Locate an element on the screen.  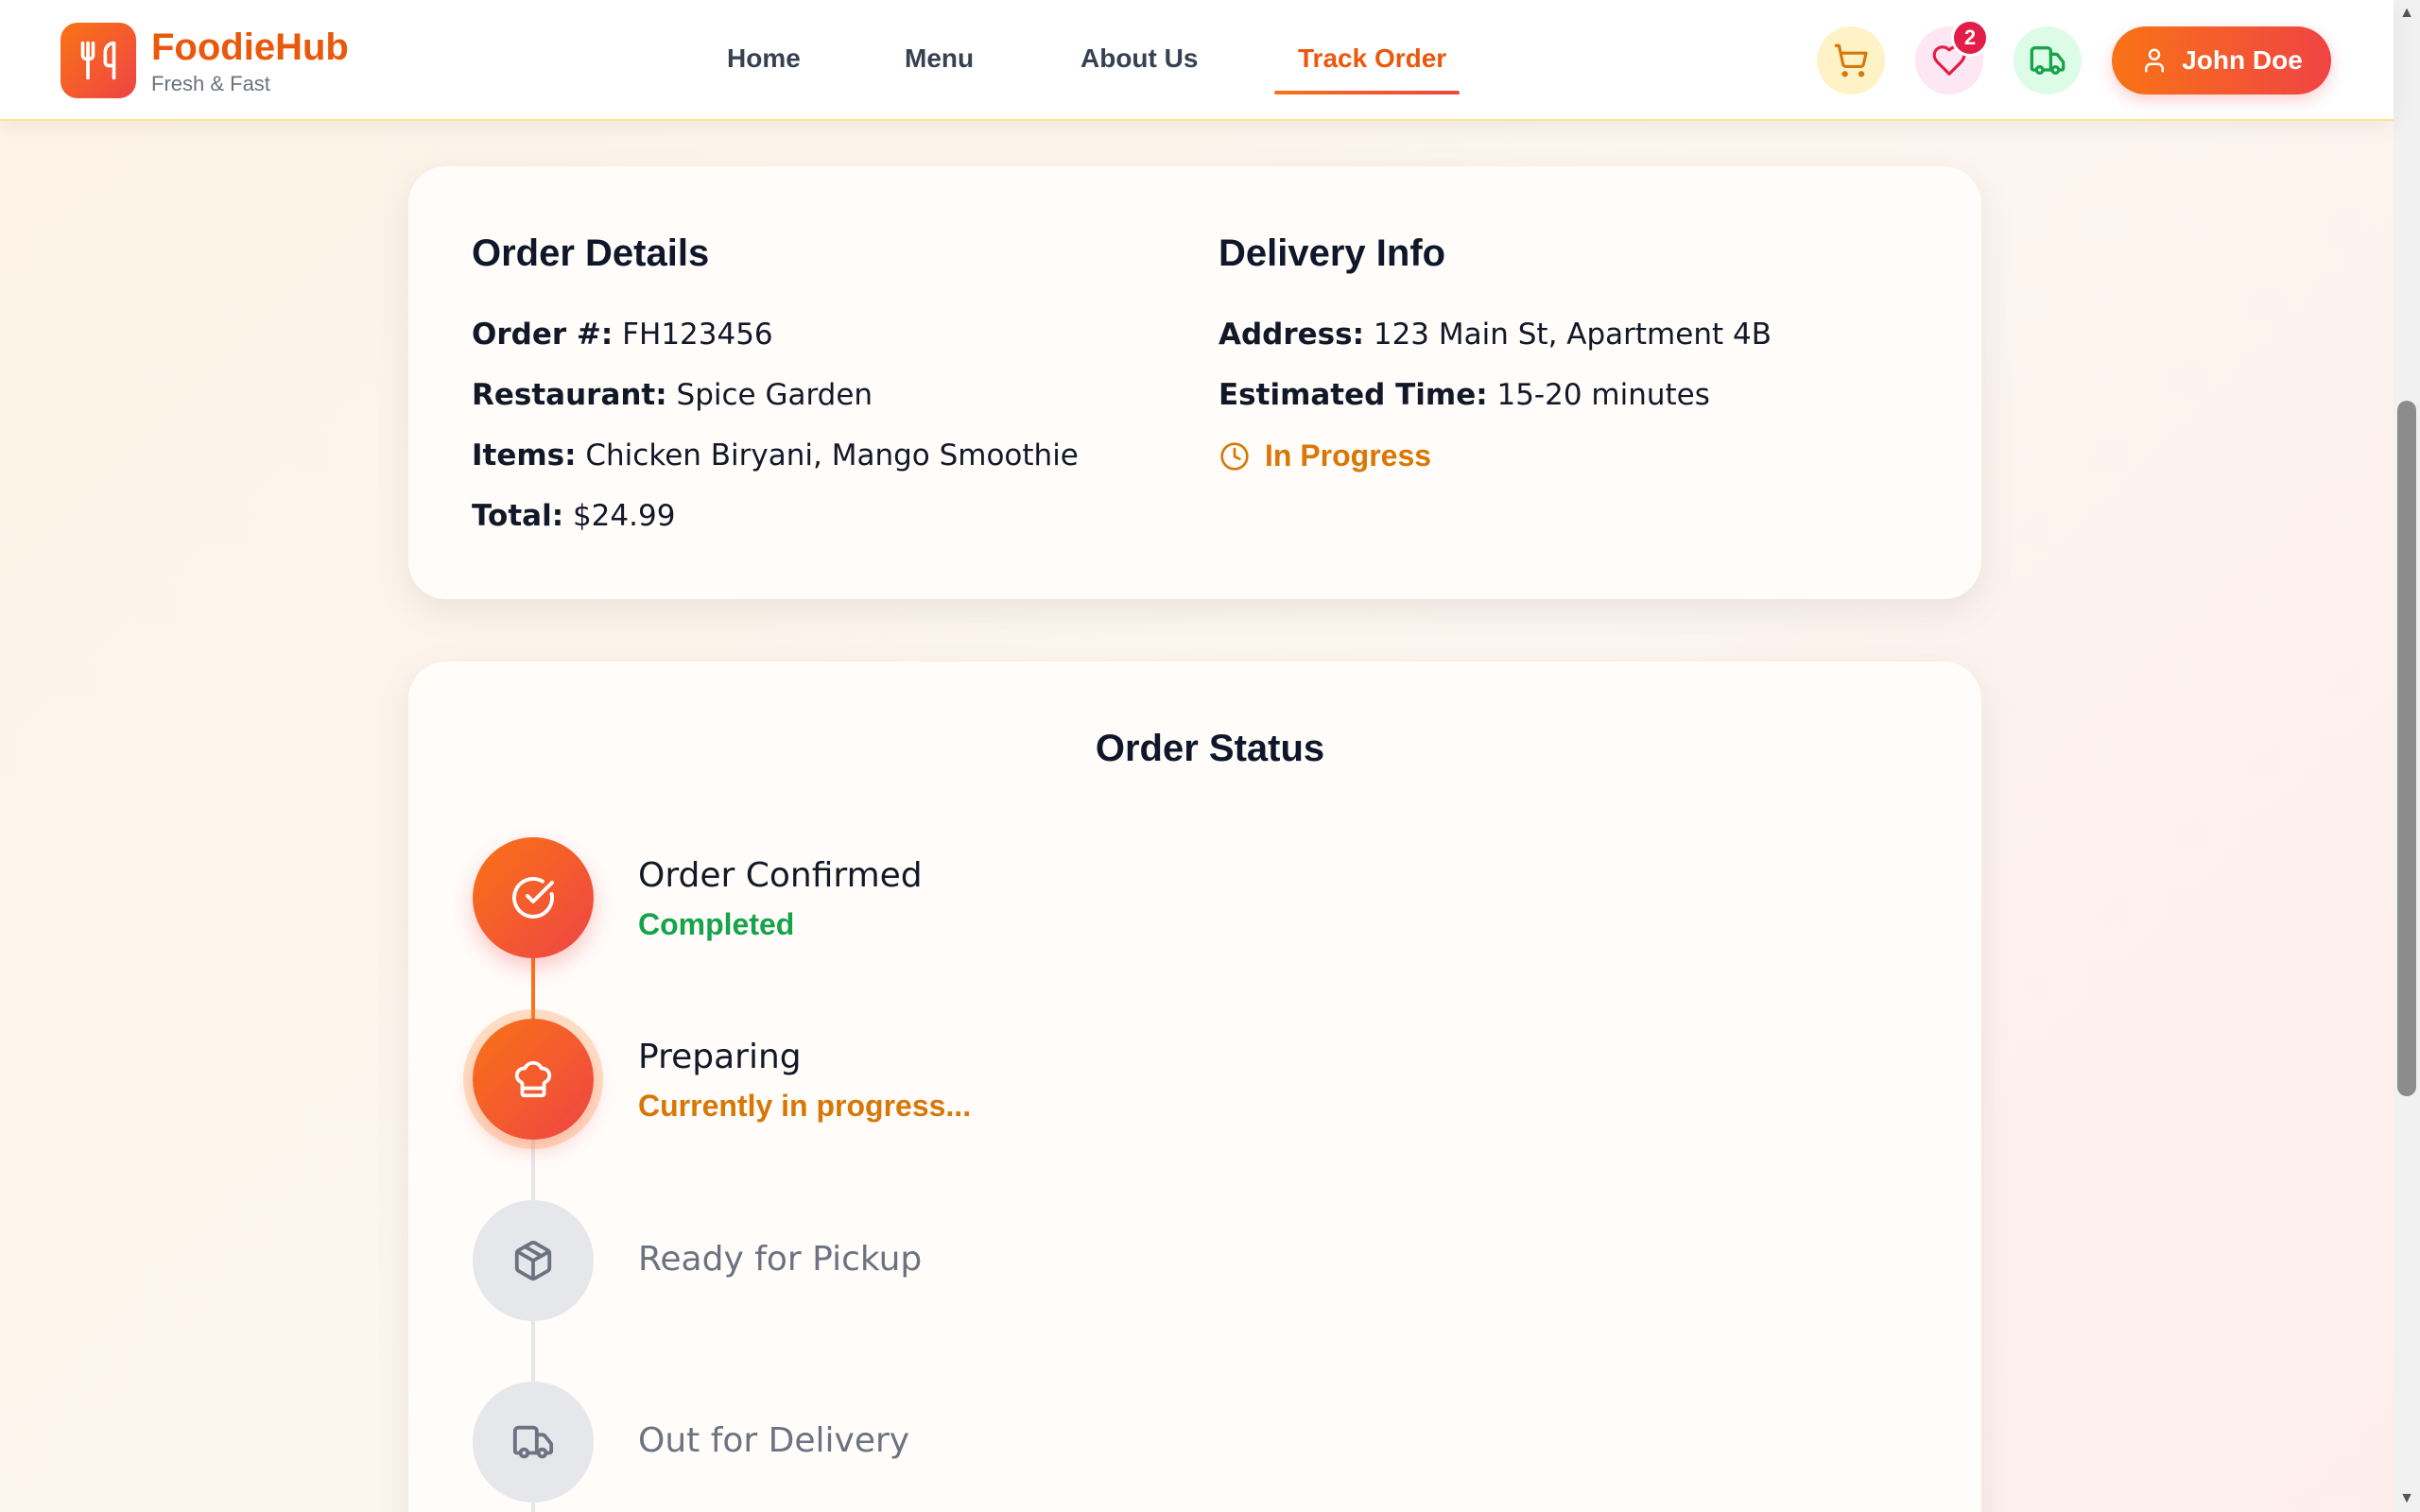
shopping-cart-icon is located at coordinates (1851, 60).